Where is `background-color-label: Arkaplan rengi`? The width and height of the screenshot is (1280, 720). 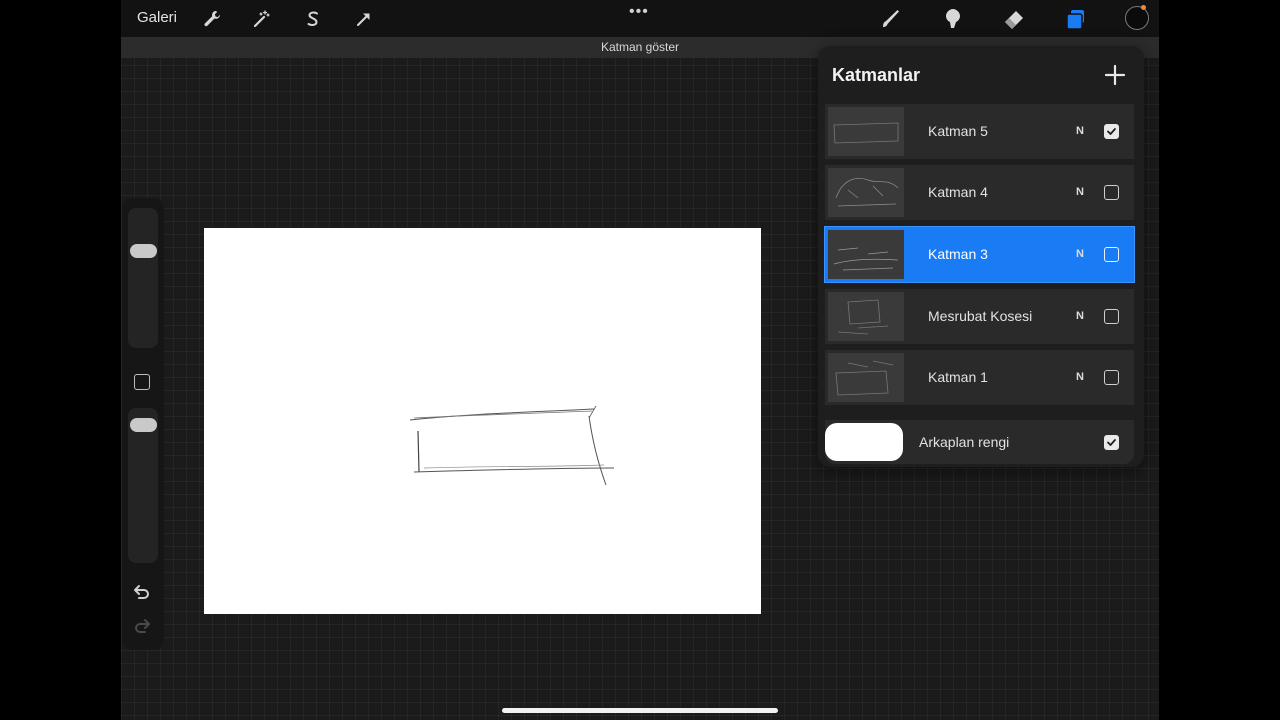
background-color-label: Arkaplan rengi is located at coordinates (964, 442).